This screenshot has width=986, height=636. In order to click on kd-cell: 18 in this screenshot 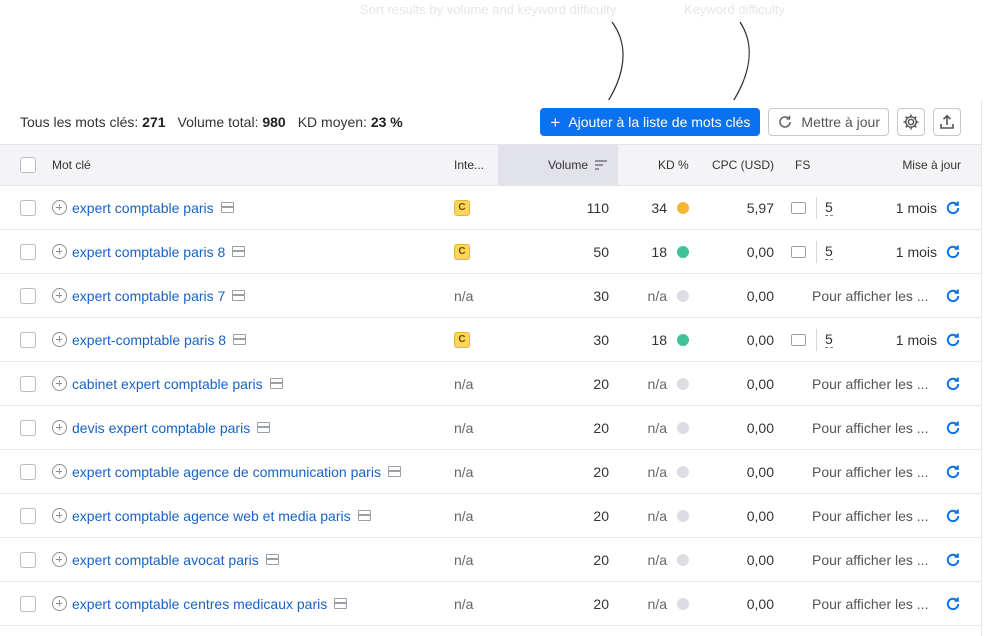, I will do `click(670, 339)`.